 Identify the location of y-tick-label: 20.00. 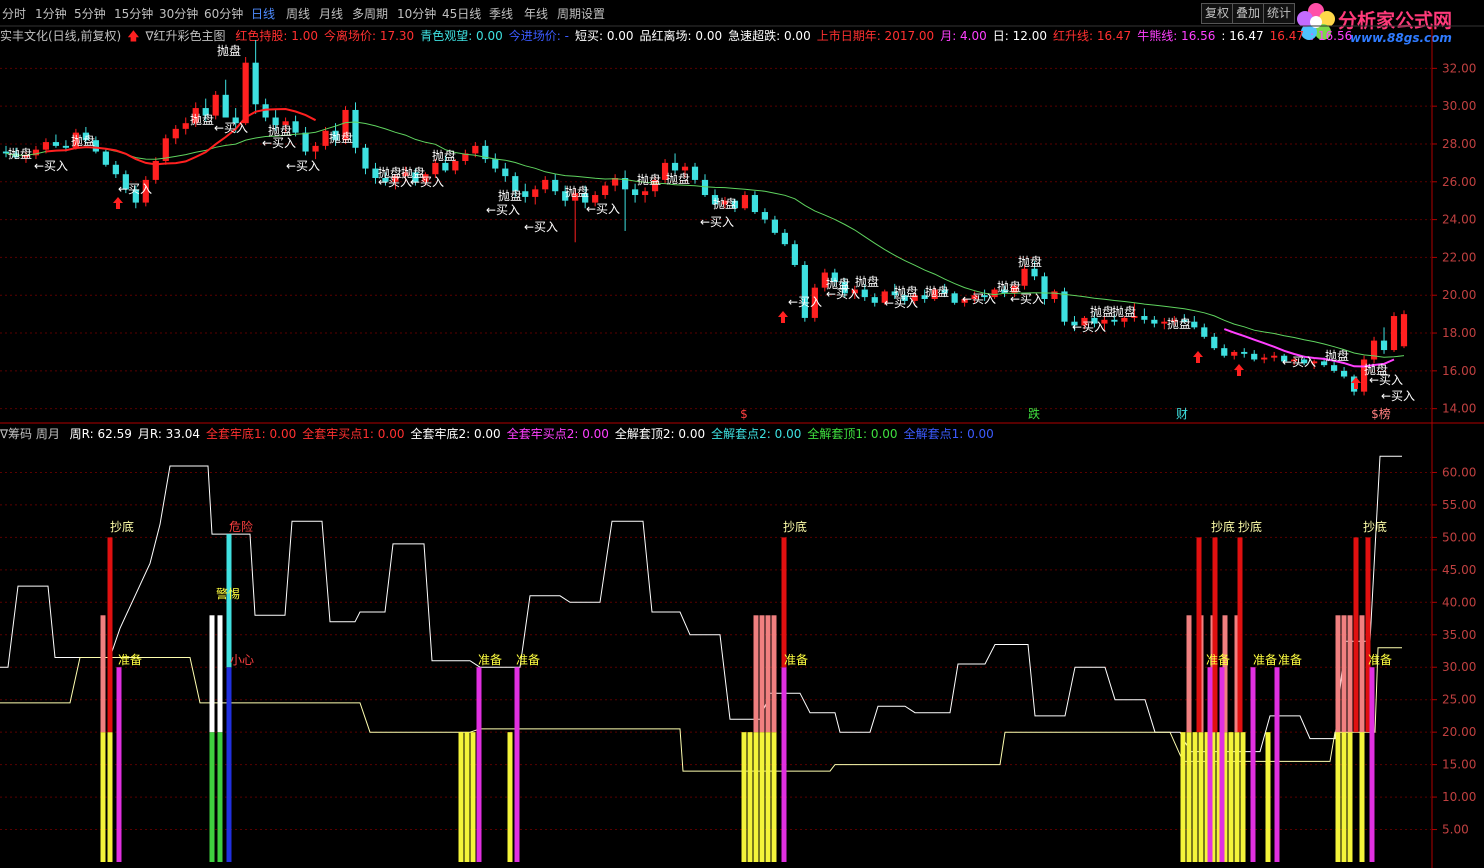
(1459, 732).